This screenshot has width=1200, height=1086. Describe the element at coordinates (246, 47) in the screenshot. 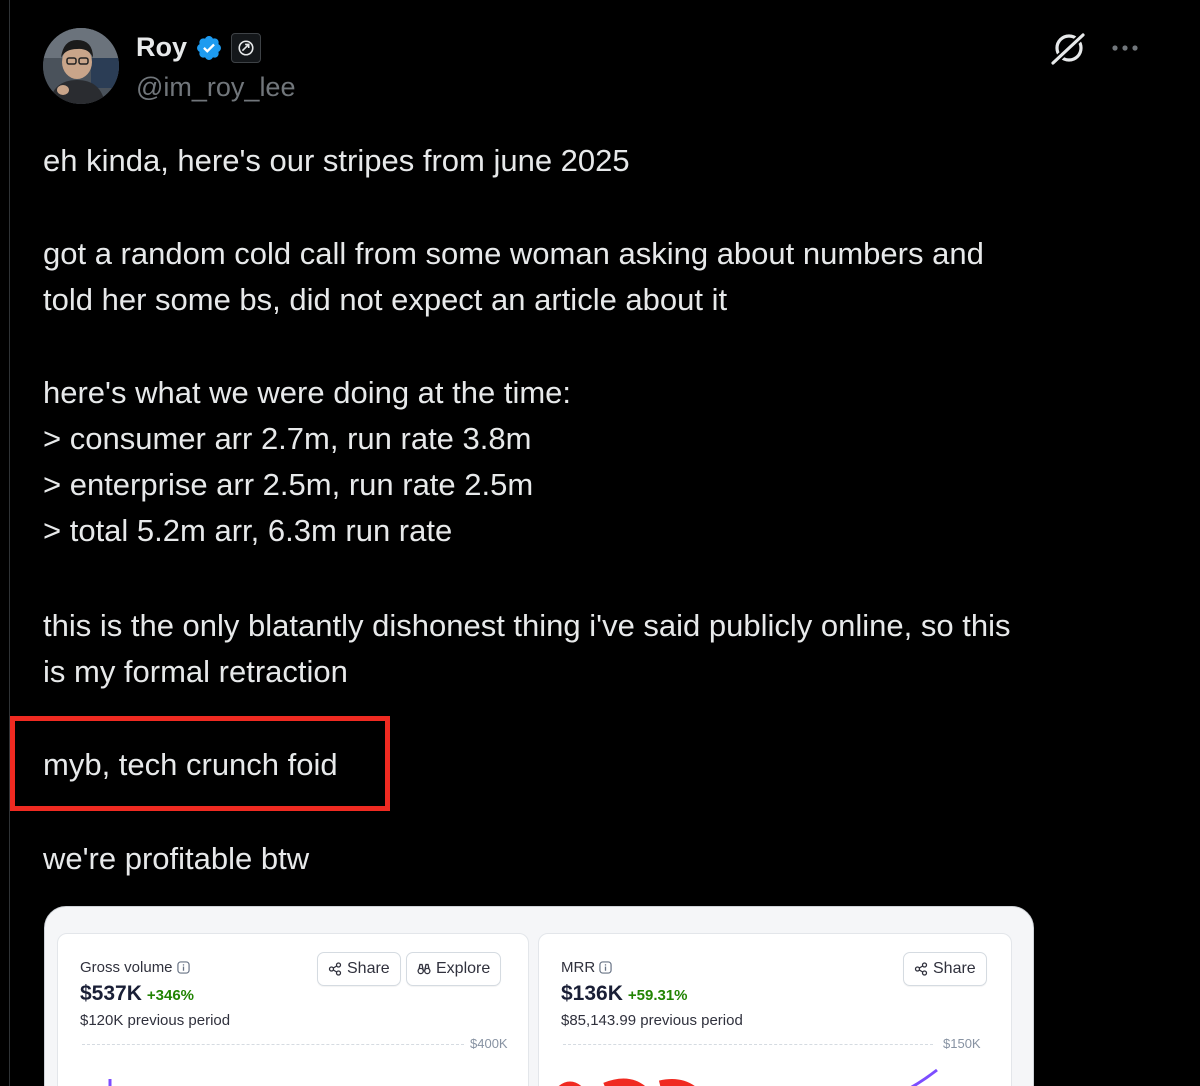

I see `affiliate-badge-icon` at that location.